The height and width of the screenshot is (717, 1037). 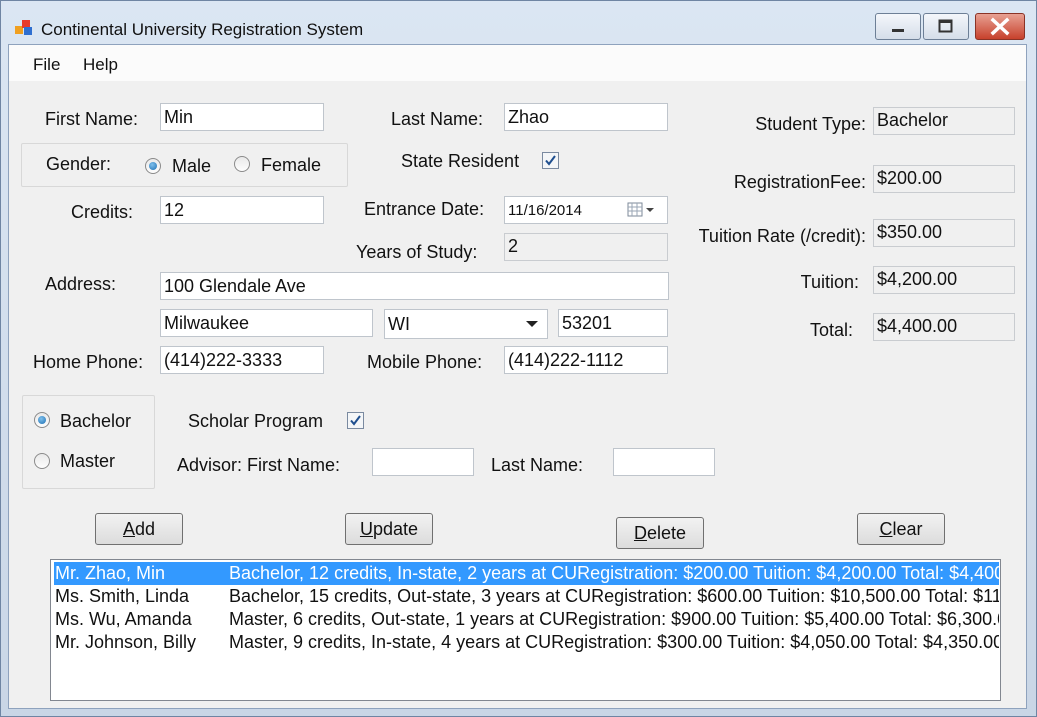 What do you see at coordinates (537, 465) in the screenshot?
I see `advisor-last-name-label: Last Name:` at bounding box center [537, 465].